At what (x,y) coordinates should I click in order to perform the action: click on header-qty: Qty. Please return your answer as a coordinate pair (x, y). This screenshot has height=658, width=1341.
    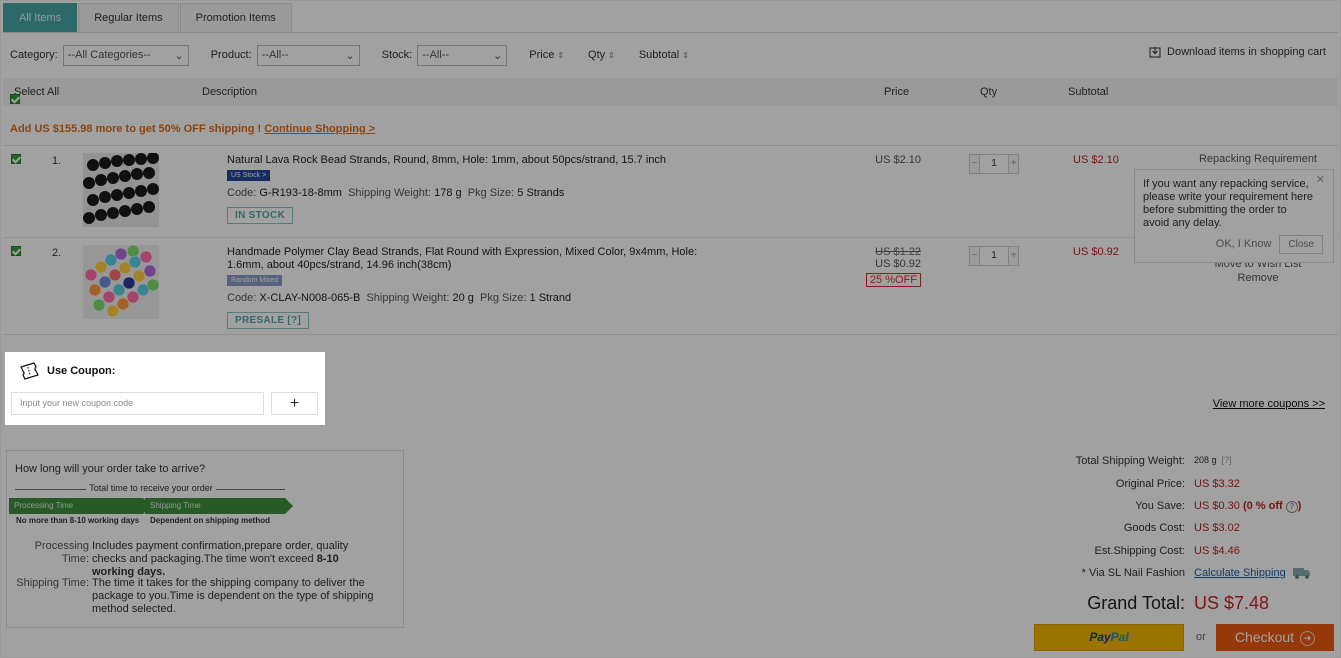
    Looking at the image, I should click on (989, 92).